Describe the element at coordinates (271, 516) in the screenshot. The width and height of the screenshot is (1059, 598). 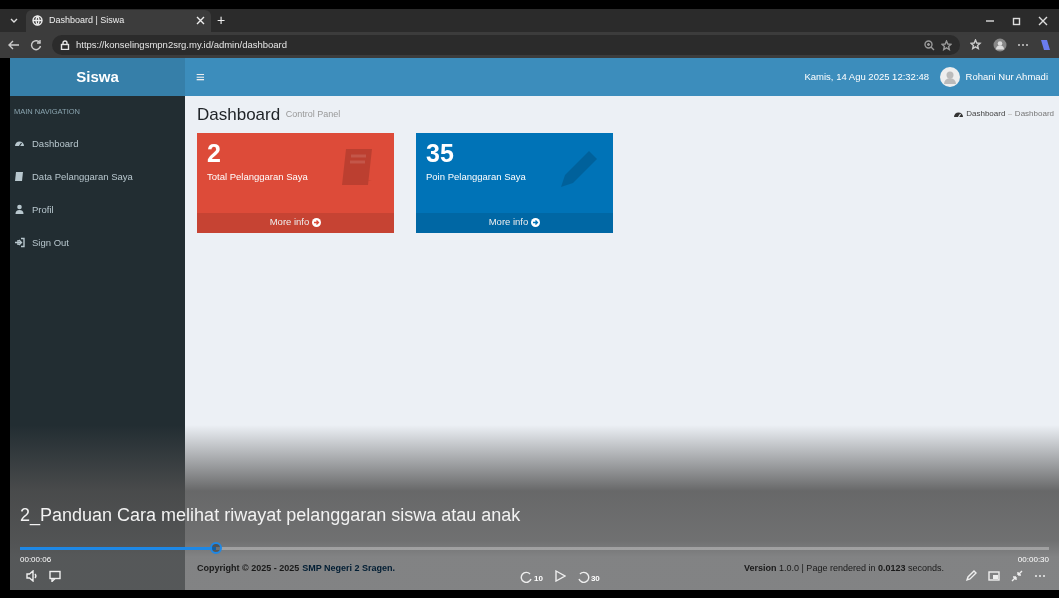
I see `video-caption: 2_Panduan Cara melihat riwayat pelanggaran siswa atau anak` at that location.